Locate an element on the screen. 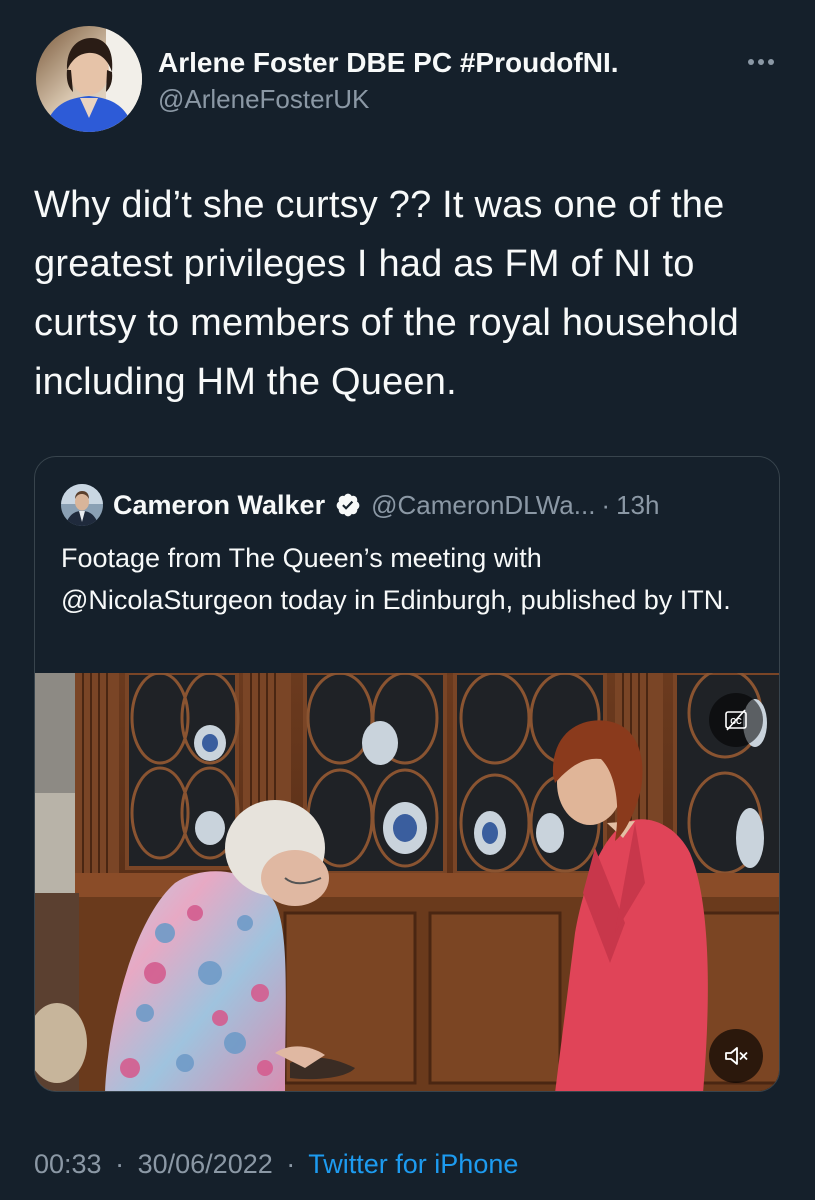 Image resolution: width=815 pixels, height=1200 pixels. verified-badge-icon is located at coordinates (348, 505).